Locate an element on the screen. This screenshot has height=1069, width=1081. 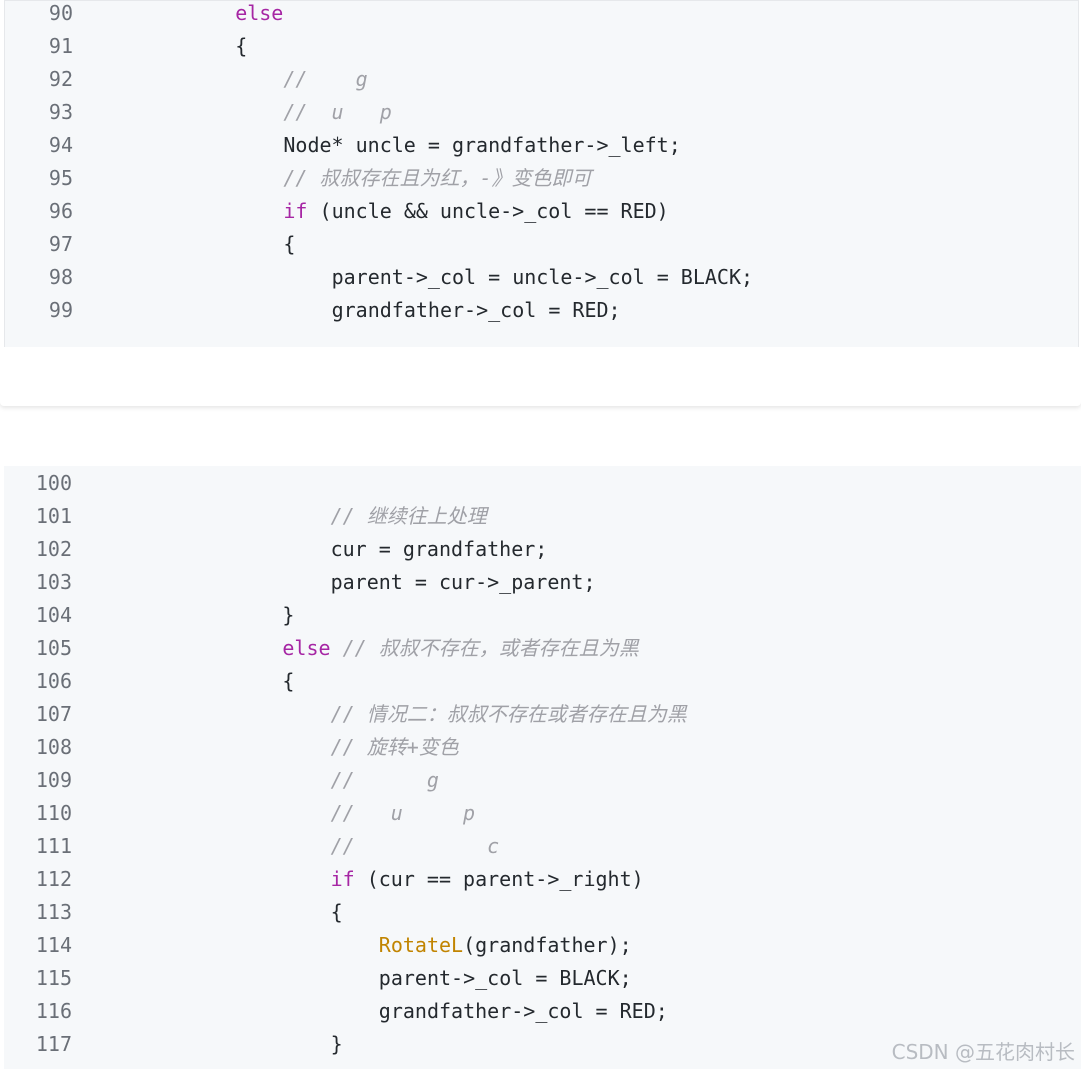
comment-token: // 情况二：叔叔不存在或者存在且为黑 is located at coordinates (508, 714).